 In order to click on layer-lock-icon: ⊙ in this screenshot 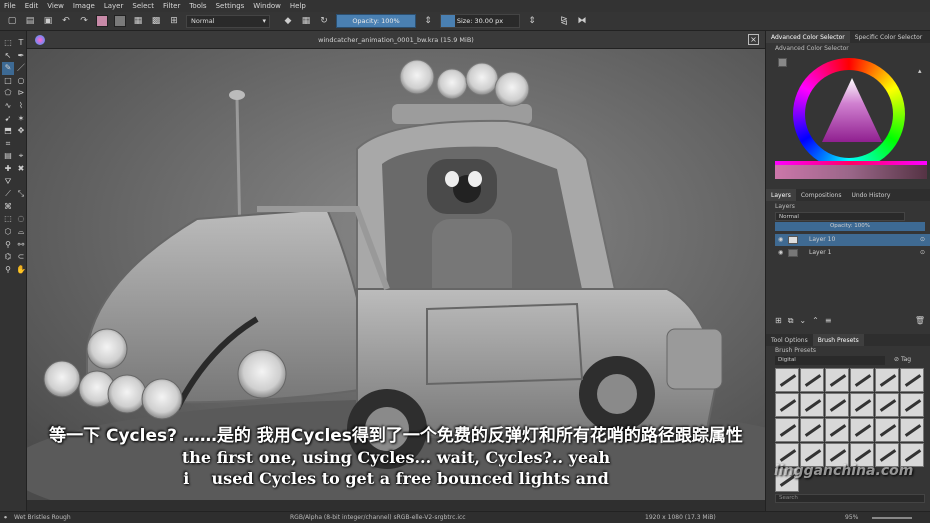, I will do `click(922, 240)`.